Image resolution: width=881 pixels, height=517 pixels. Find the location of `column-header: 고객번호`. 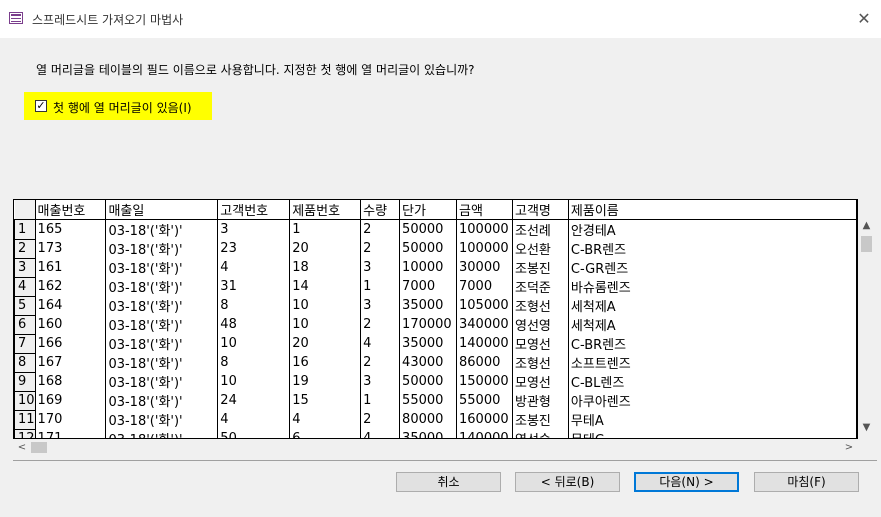

column-header: 고객번호 is located at coordinates (254, 210).